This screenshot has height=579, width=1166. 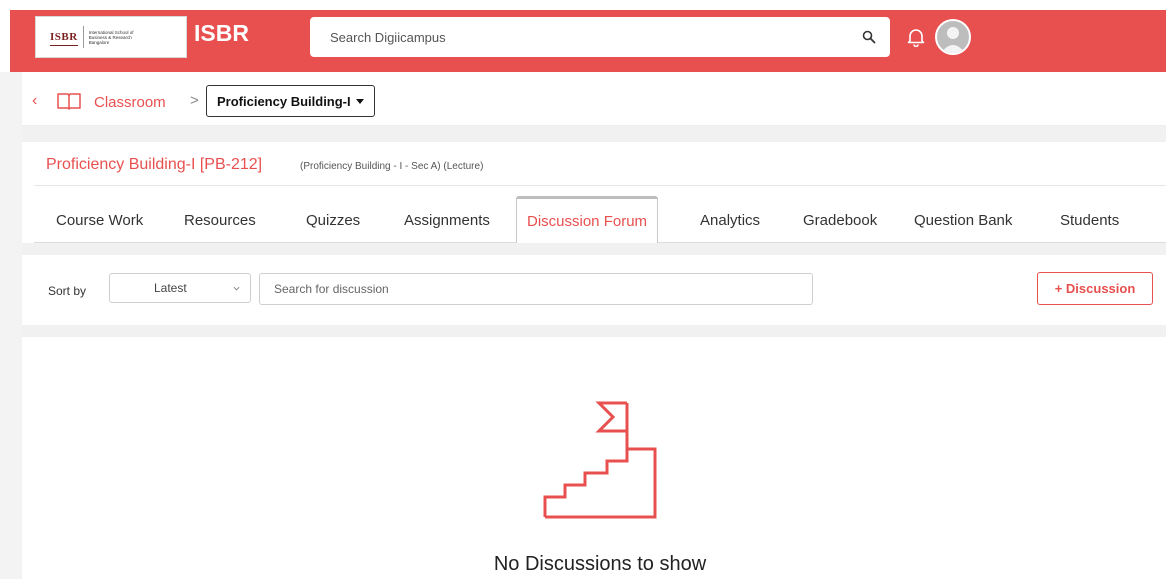 I want to click on sort-dropdown: Latest, so click(x=180, y=288).